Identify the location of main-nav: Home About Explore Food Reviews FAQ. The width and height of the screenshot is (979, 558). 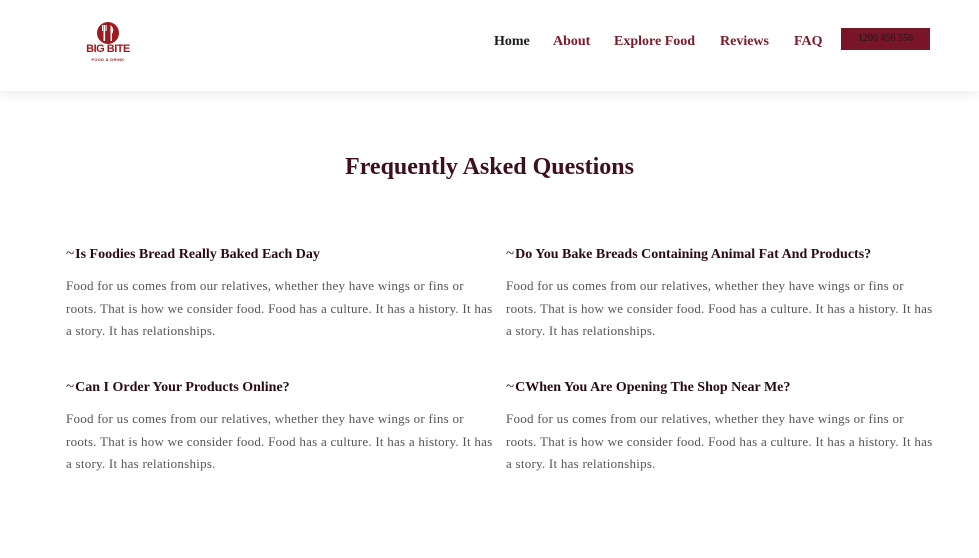
(489, 43).